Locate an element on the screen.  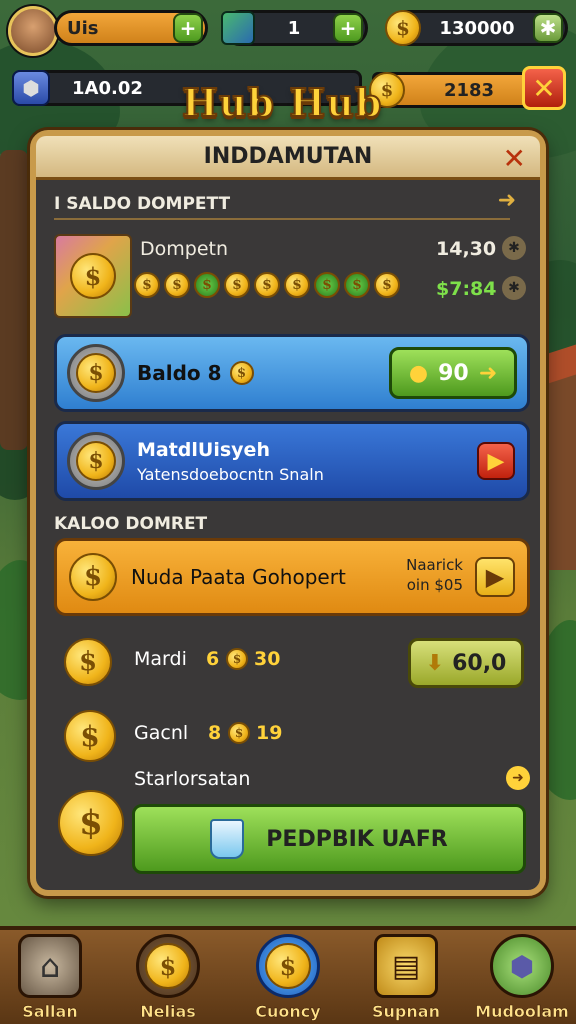
treasure-chest-icon: ▤ is located at coordinates (406, 966).